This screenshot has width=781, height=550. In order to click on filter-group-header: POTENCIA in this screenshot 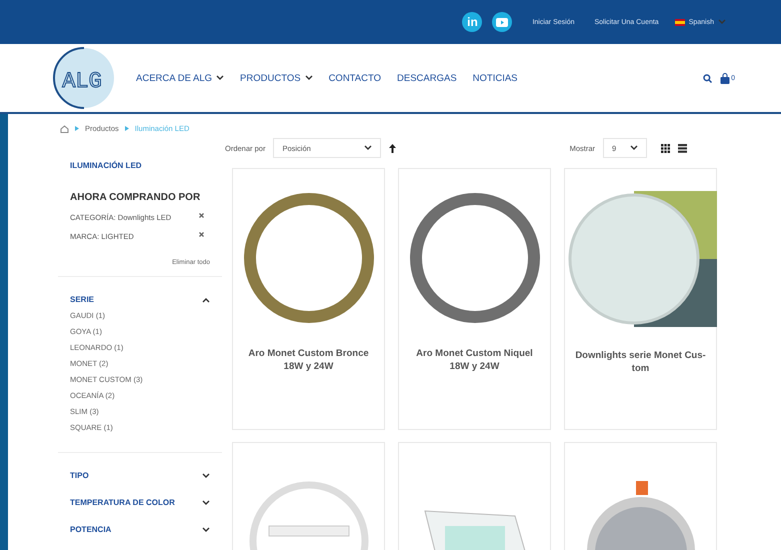, I will do `click(140, 529)`.